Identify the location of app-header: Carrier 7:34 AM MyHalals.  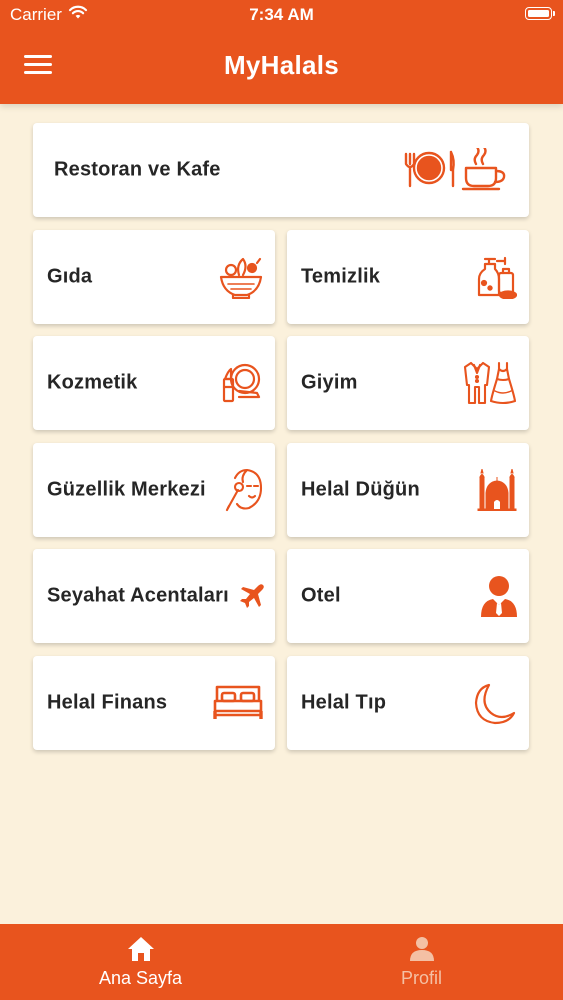
(281, 52).